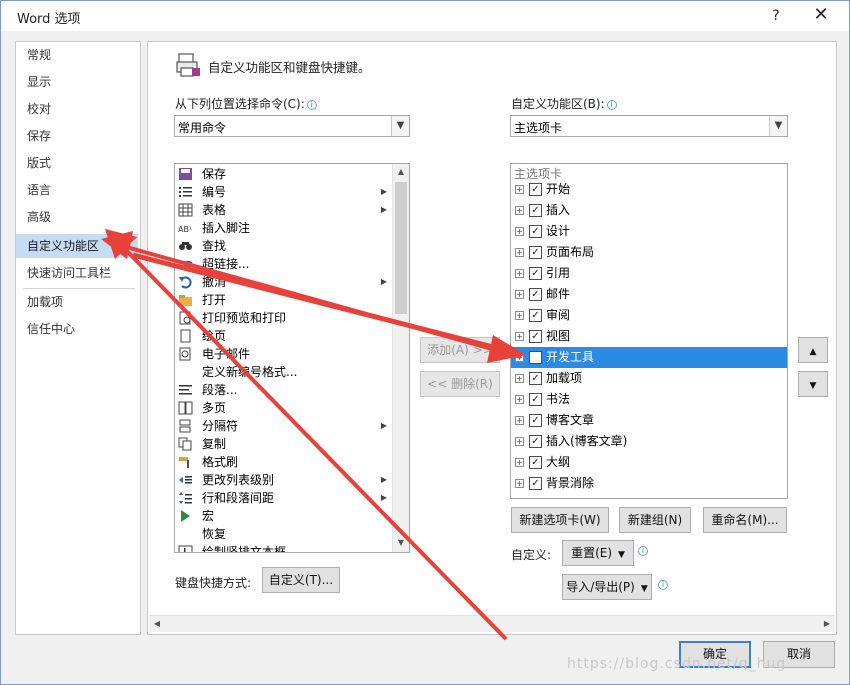  What do you see at coordinates (401, 172) in the screenshot?
I see `scroll-up-icon: ▲` at bounding box center [401, 172].